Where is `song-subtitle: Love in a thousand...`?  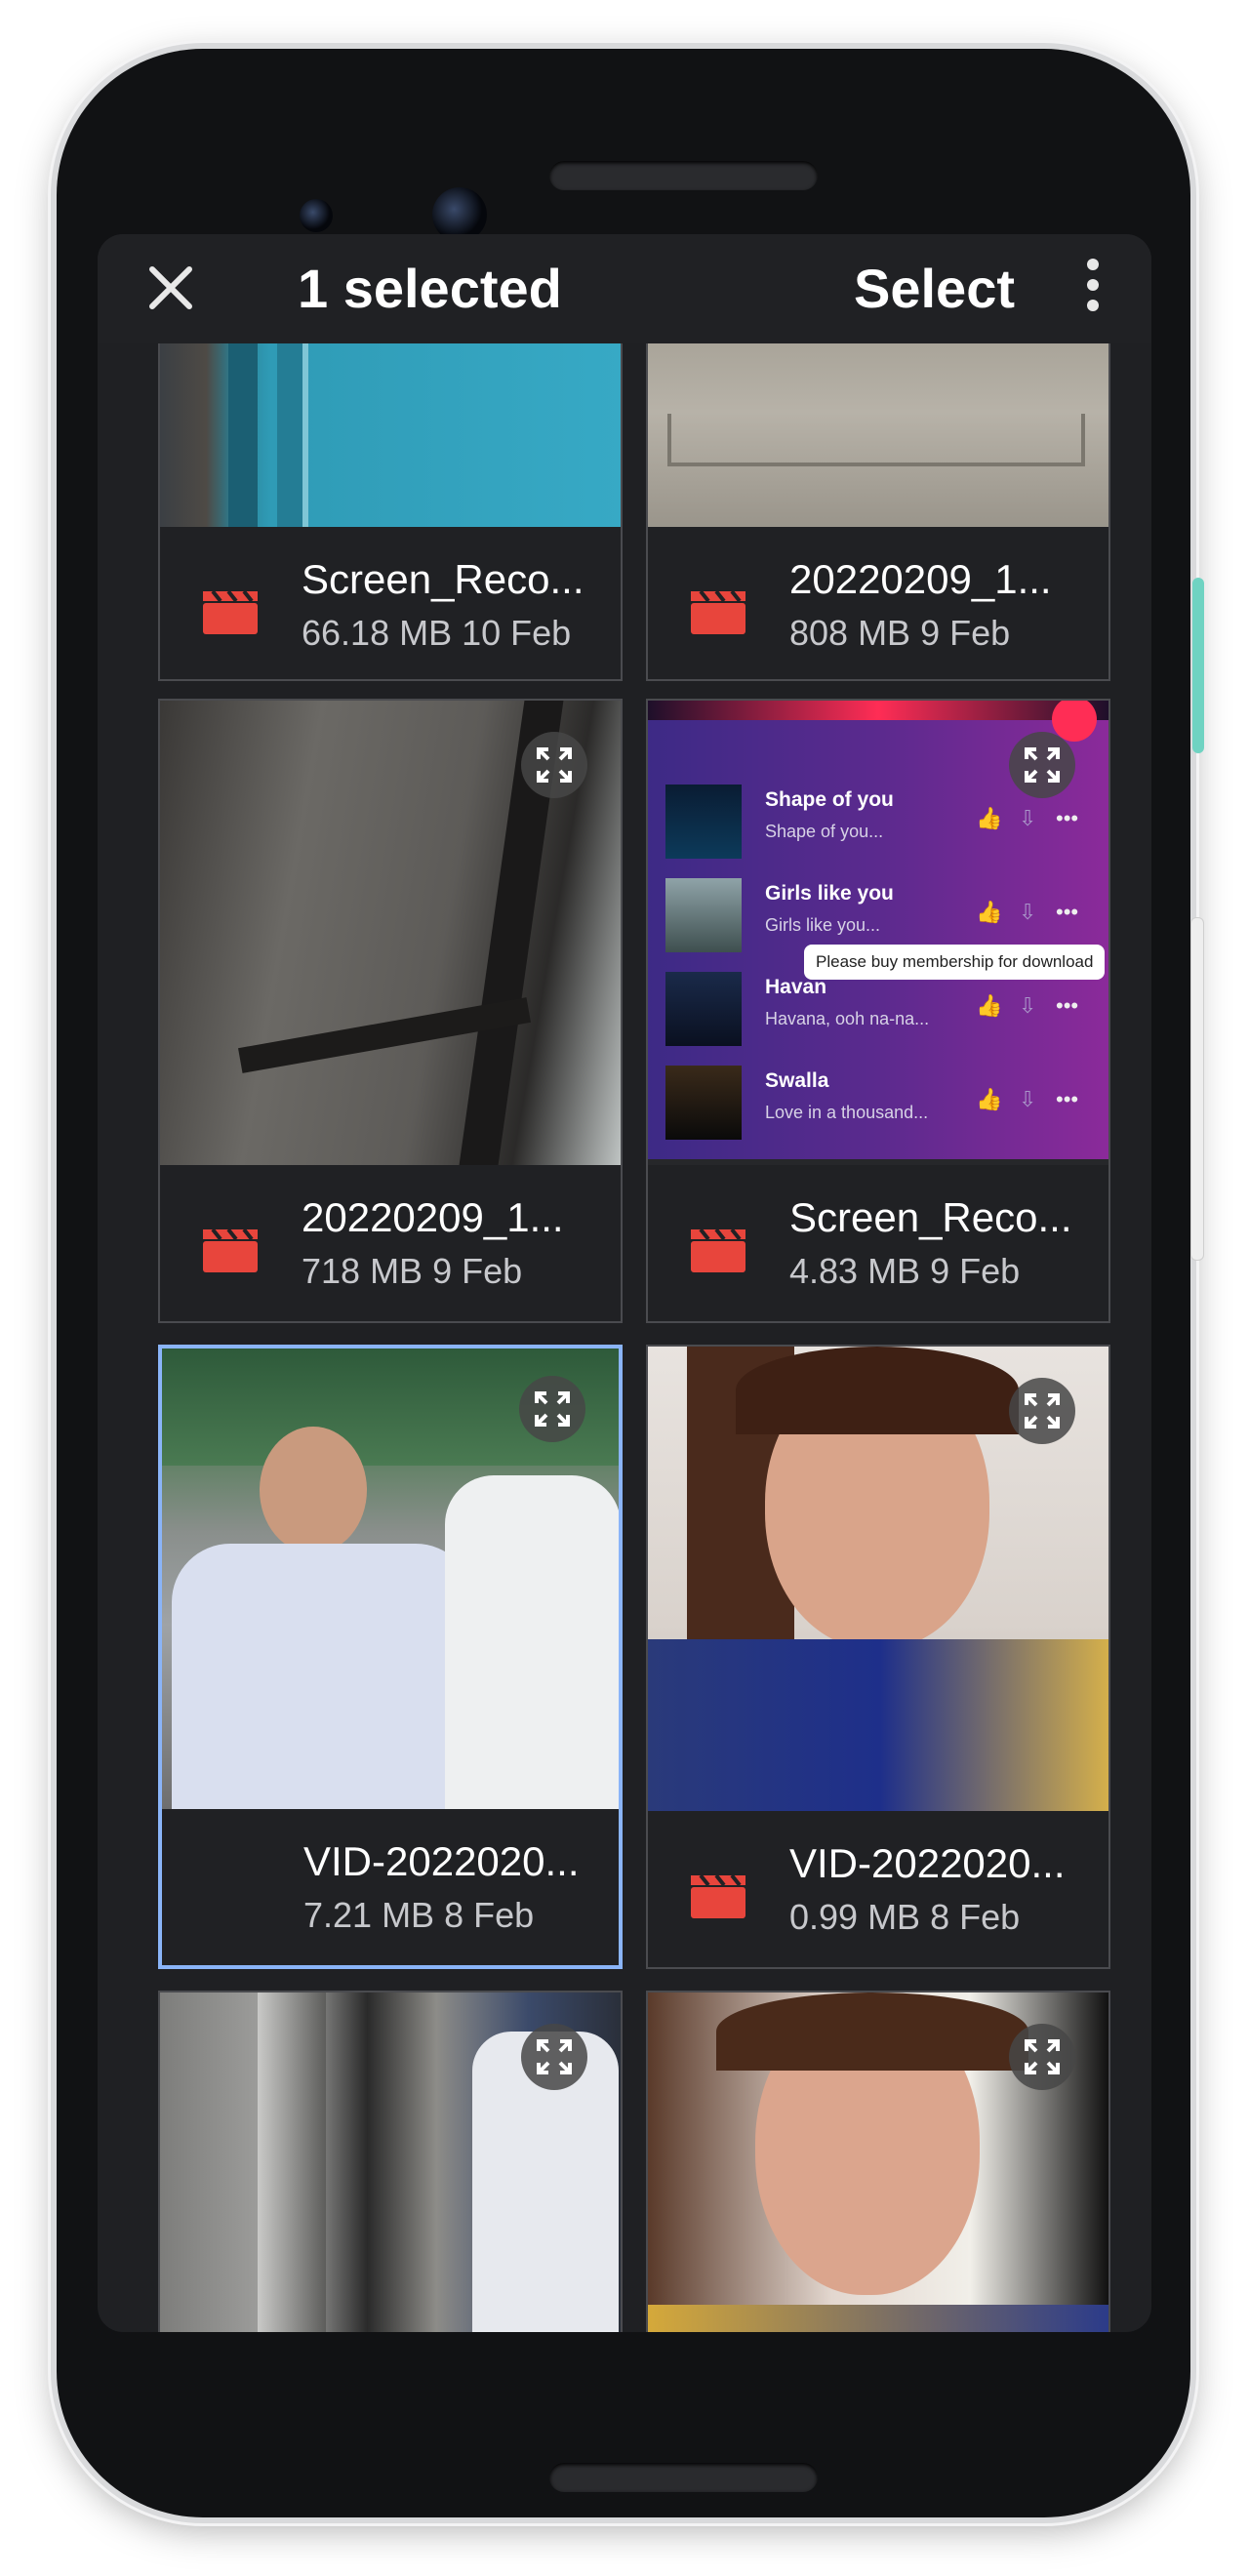
song-subtitle: Love in a thousand... is located at coordinates (847, 1112).